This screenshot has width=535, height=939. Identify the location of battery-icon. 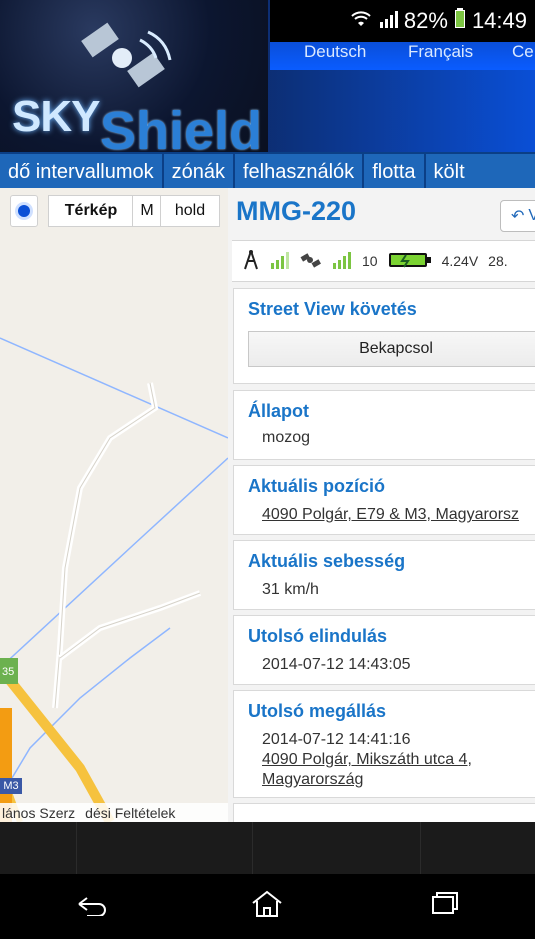
(460, 21).